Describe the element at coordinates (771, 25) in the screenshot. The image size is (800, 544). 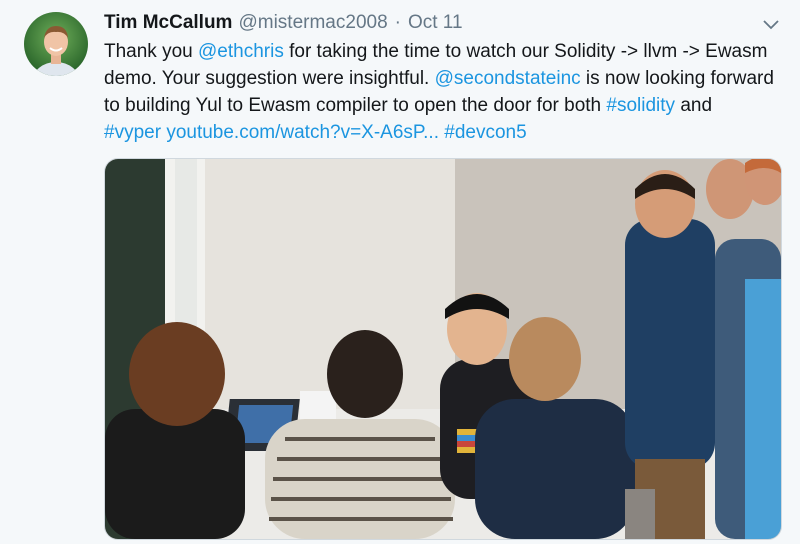
I see `chevron-down-icon` at that location.